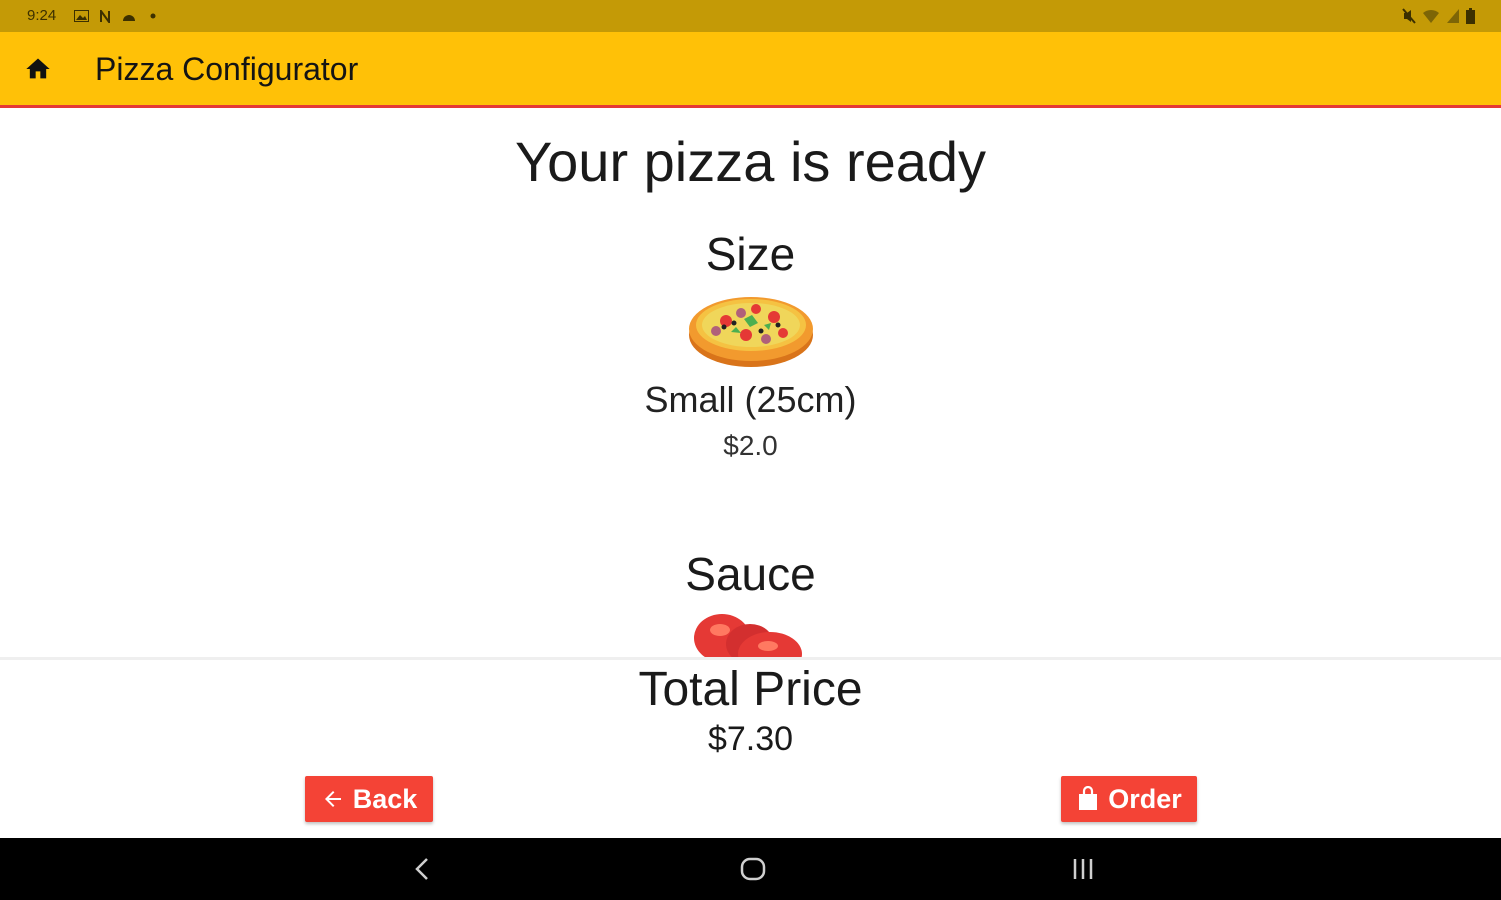 This screenshot has height=900, width=1501. Describe the element at coordinates (750, 16) in the screenshot. I see `status-bar: 9:24` at that location.